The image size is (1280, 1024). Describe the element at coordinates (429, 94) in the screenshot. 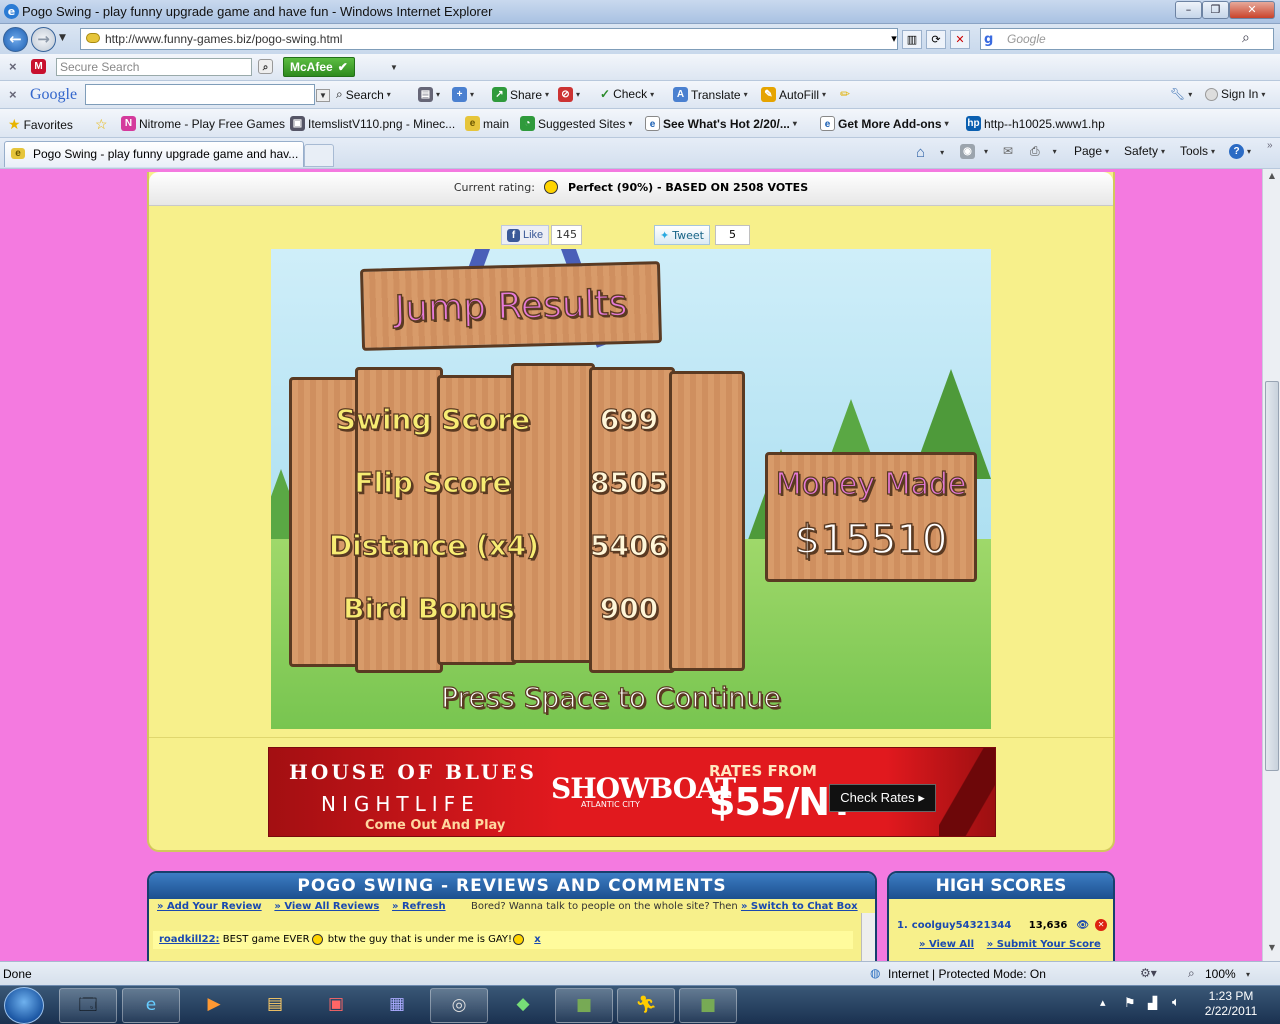

I see `google-tools-button: ▤ ▾` at that location.